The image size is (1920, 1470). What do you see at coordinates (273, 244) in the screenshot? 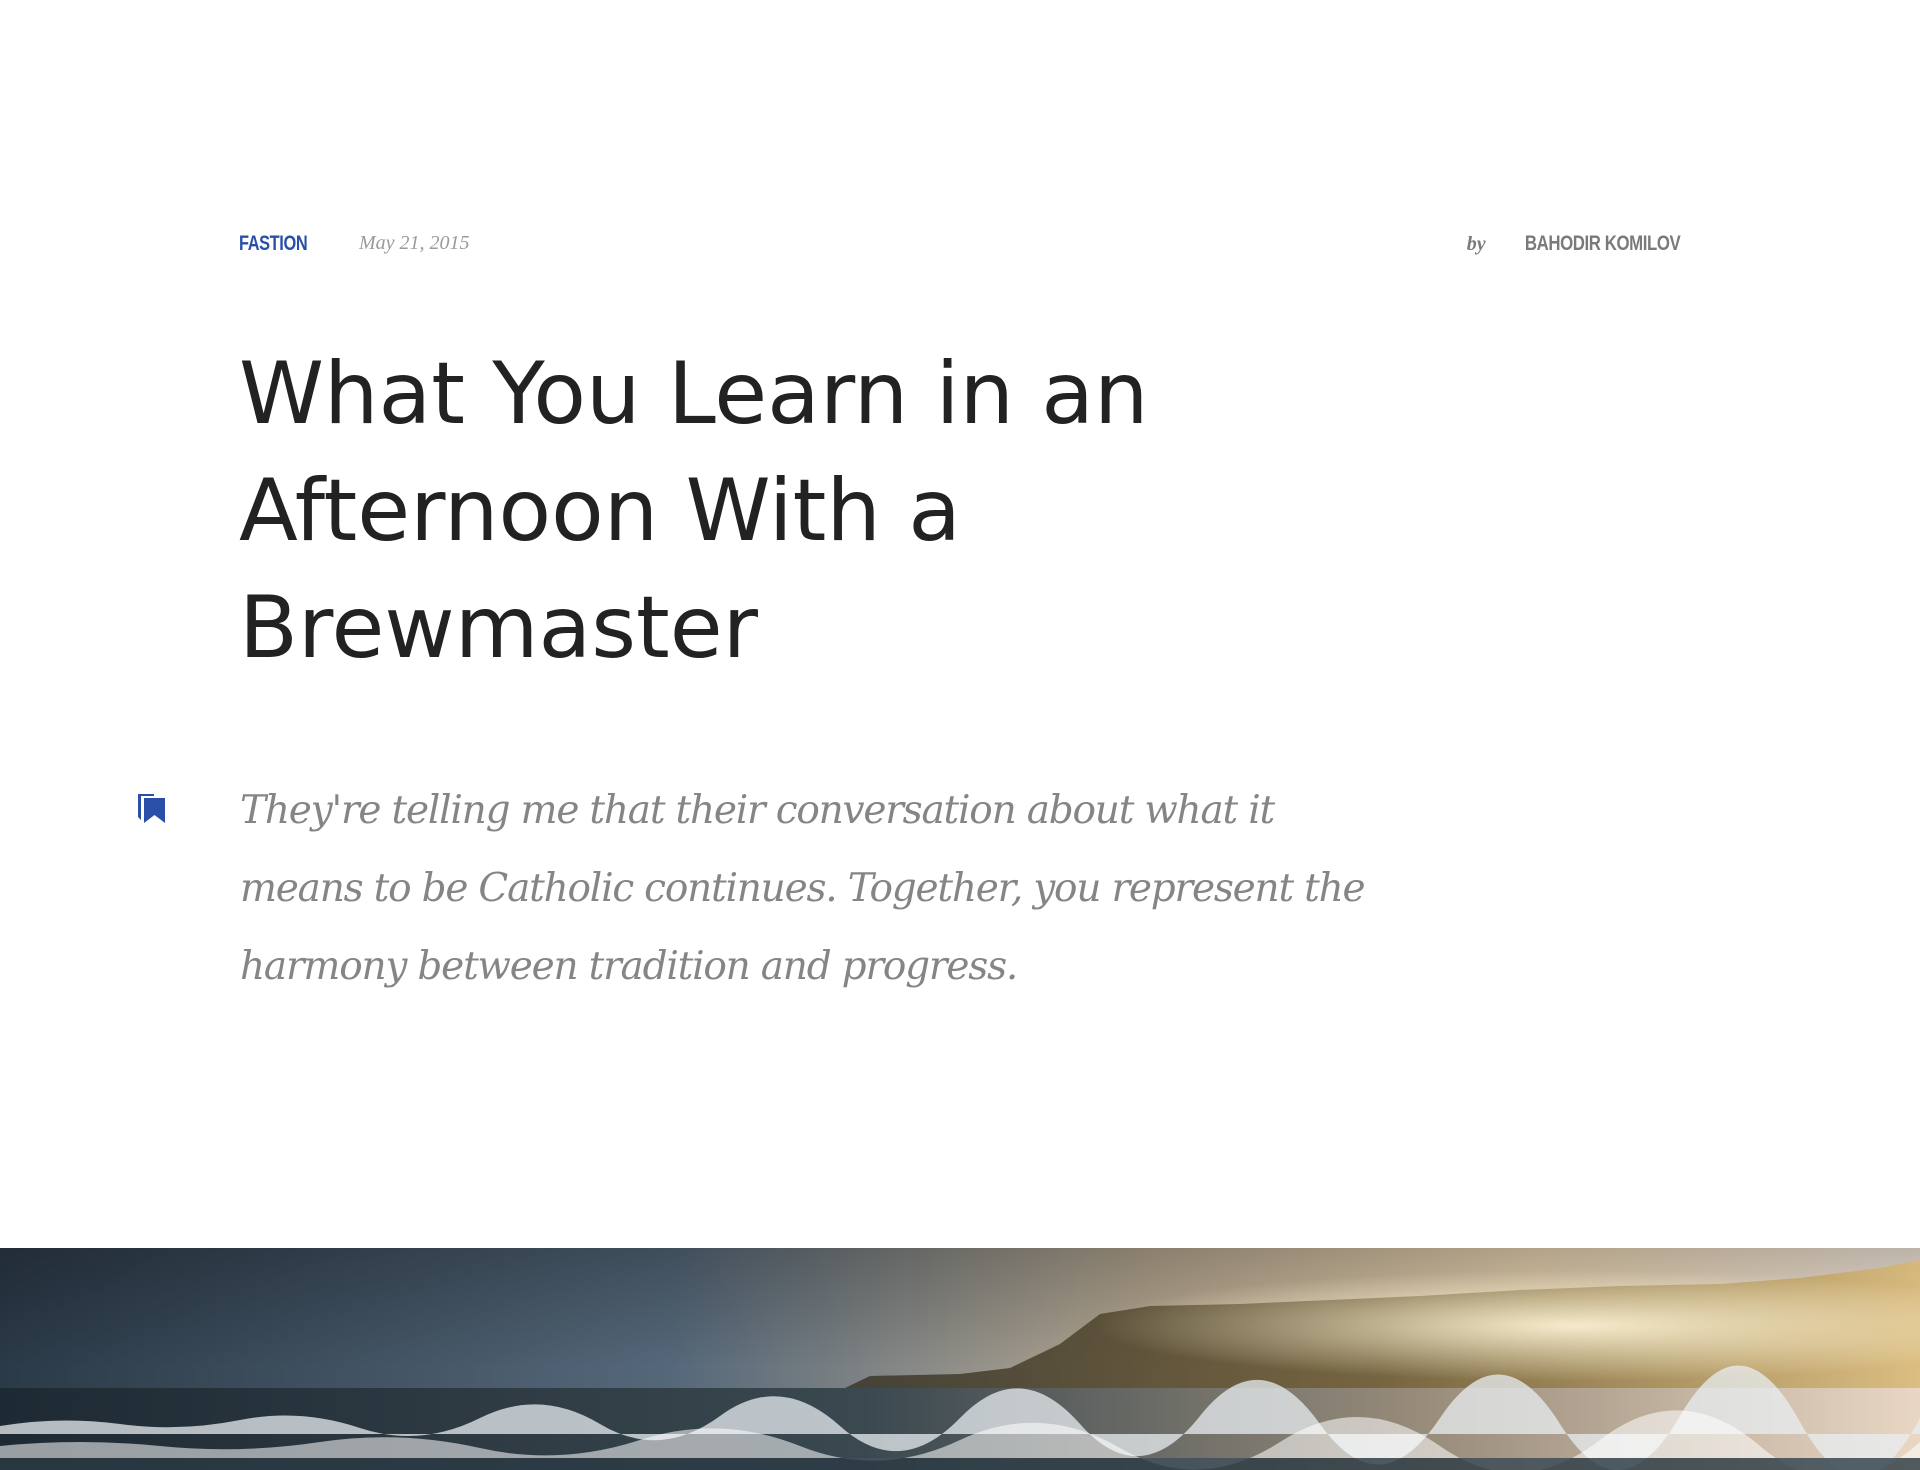
I see `category-link: FASTION` at bounding box center [273, 244].